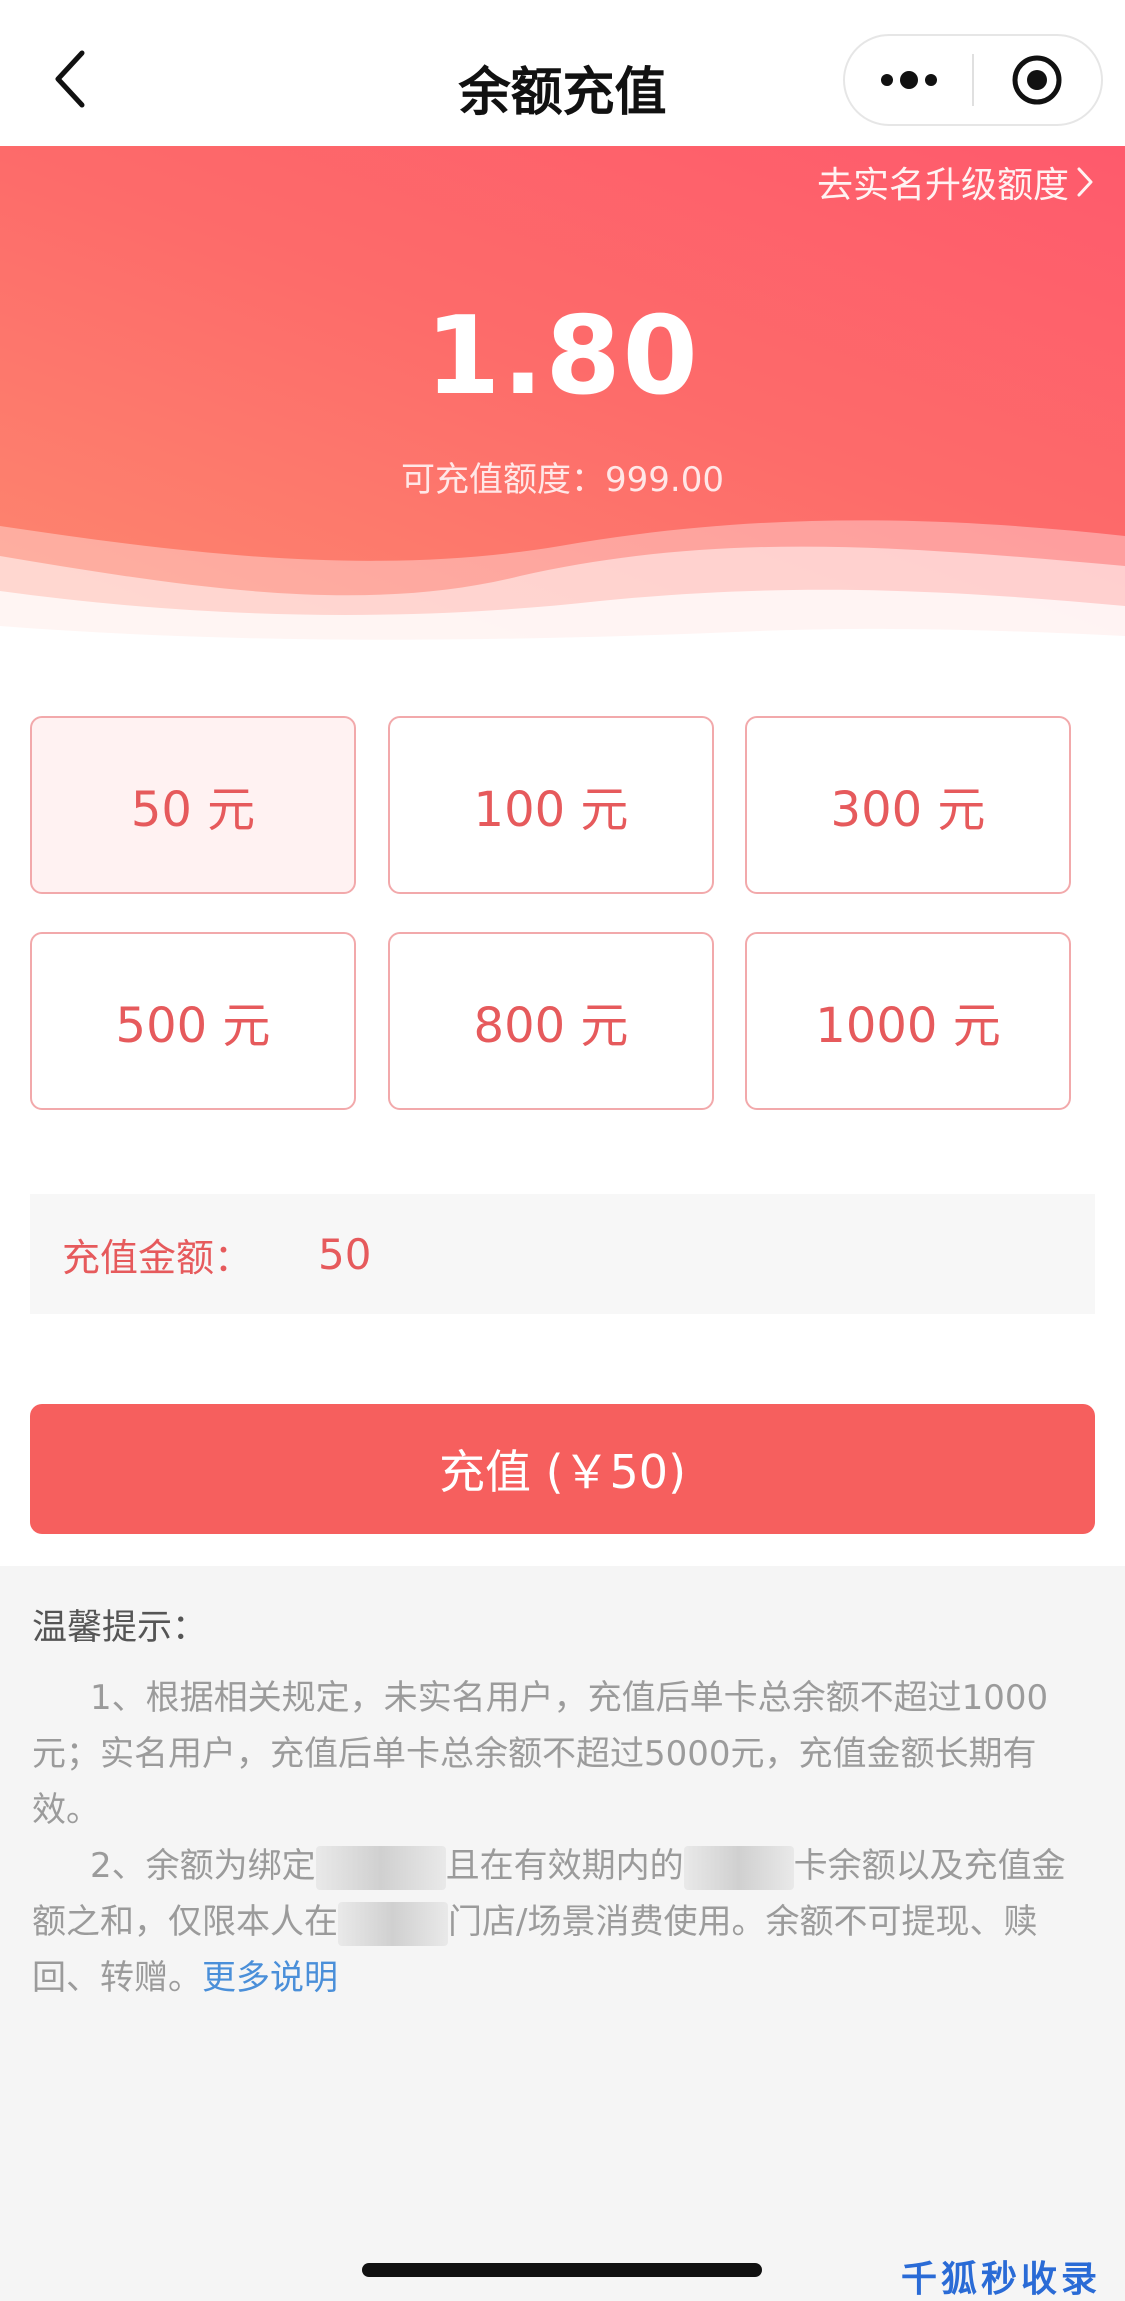 The width and height of the screenshot is (1125, 2301). I want to click on upgrade-label: 去实名升级额度, so click(942, 185).